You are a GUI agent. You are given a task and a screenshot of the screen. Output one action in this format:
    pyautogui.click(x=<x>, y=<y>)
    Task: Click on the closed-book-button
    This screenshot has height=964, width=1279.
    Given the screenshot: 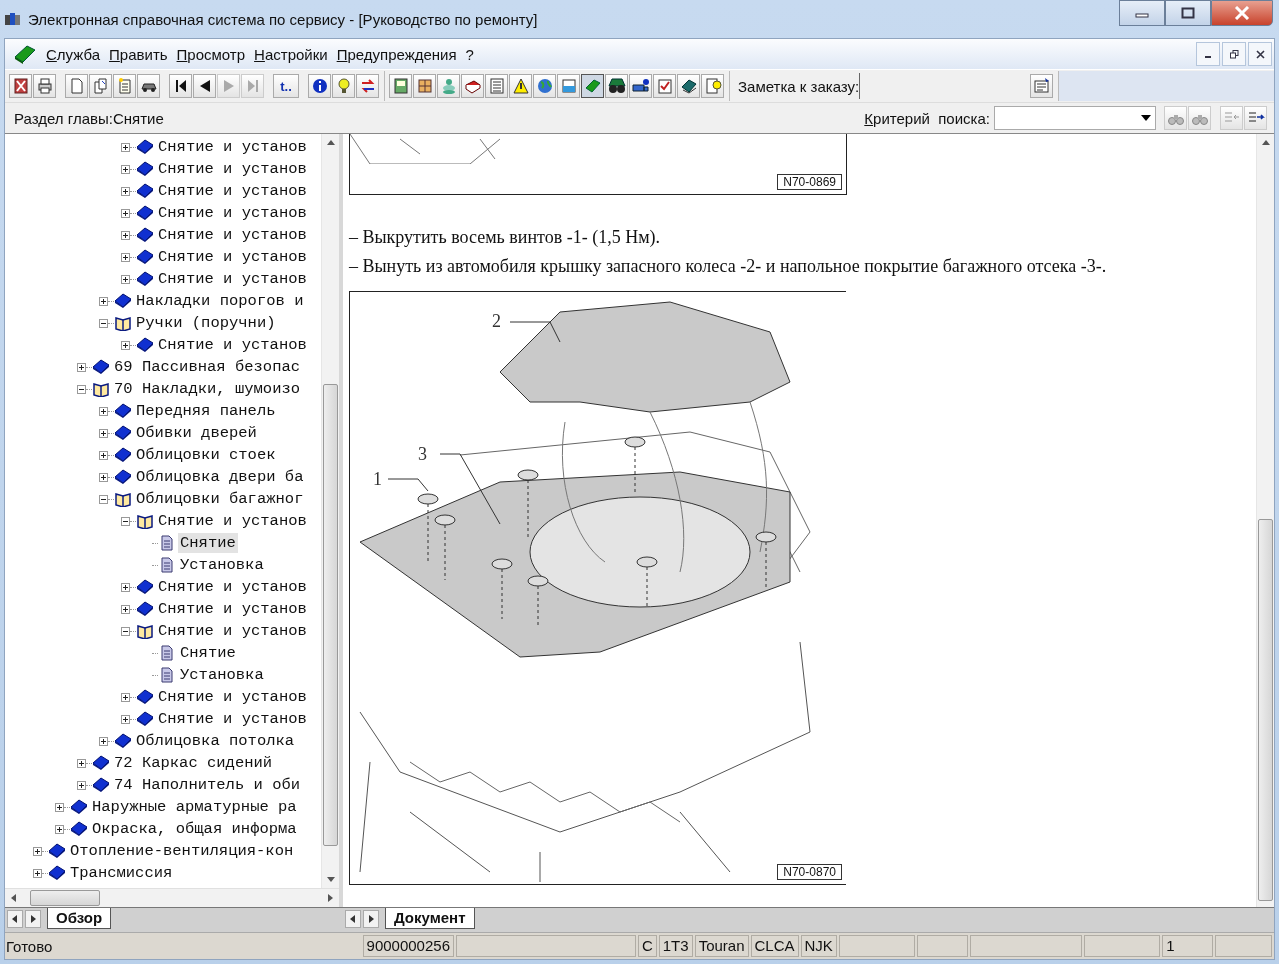 What is the action you would take?
    pyautogui.click(x=592, y=86)
    